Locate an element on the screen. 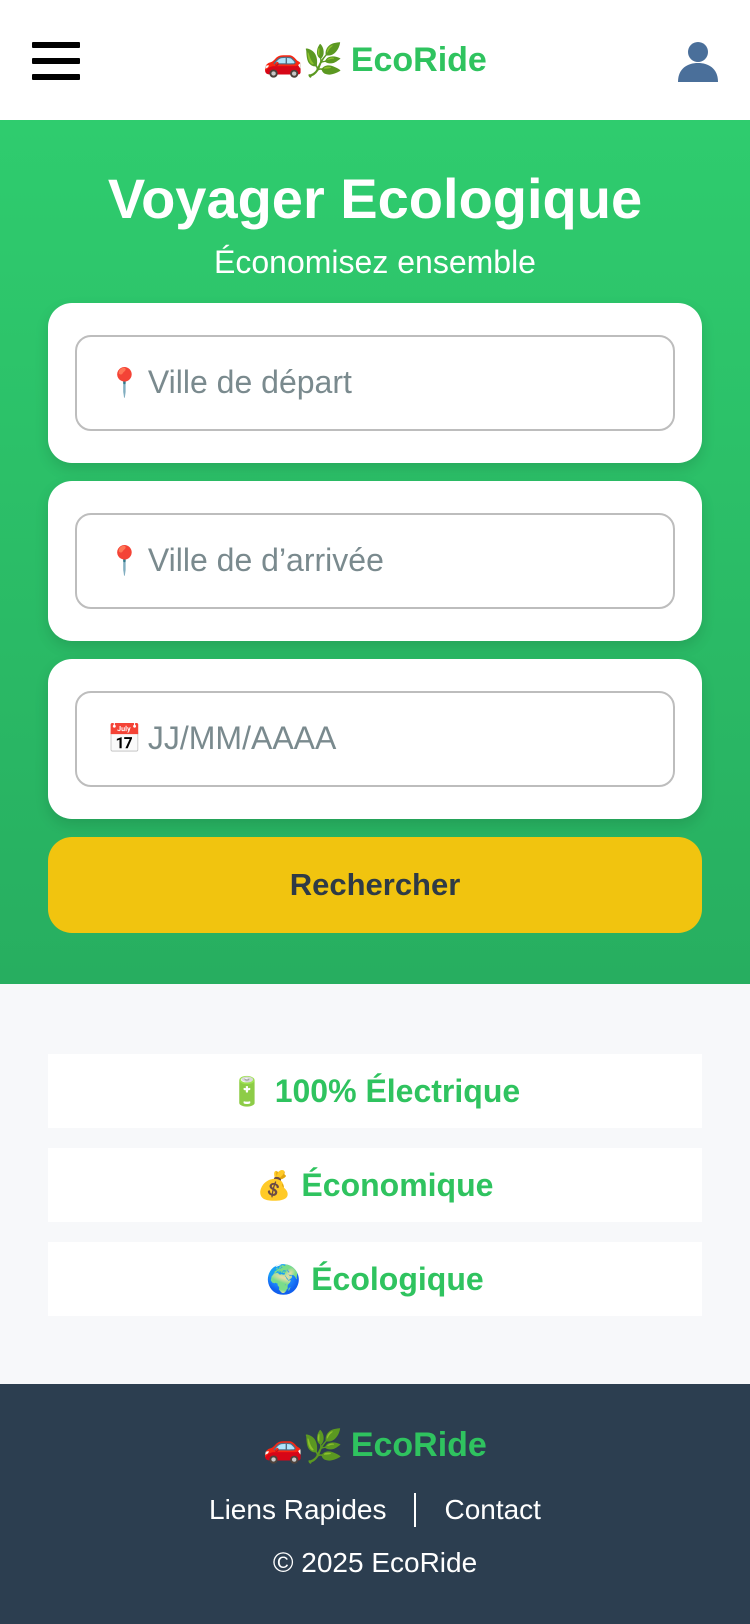 This screenshot has width=750, height=1624. footer-link-divider is located at coordinates (415, 1510).